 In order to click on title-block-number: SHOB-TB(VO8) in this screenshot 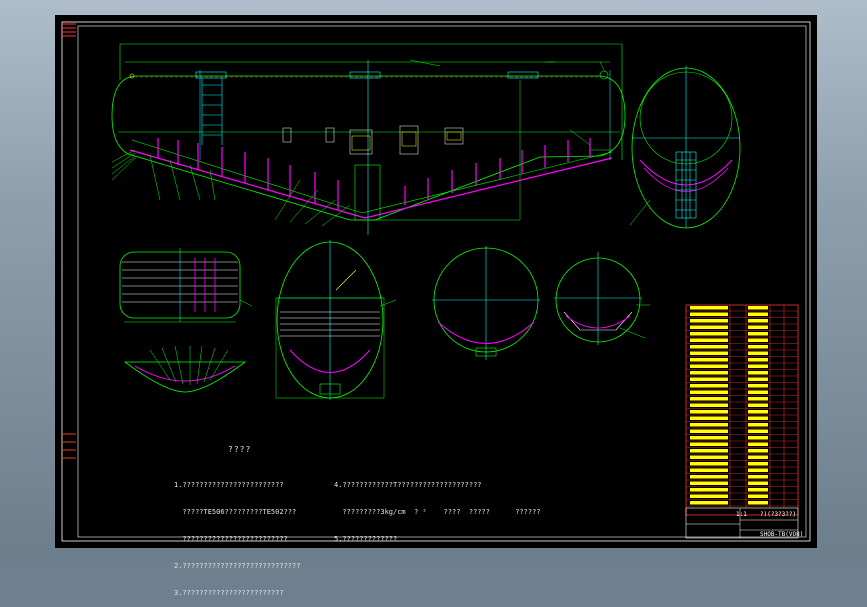, I will do `click(782, 534)`.